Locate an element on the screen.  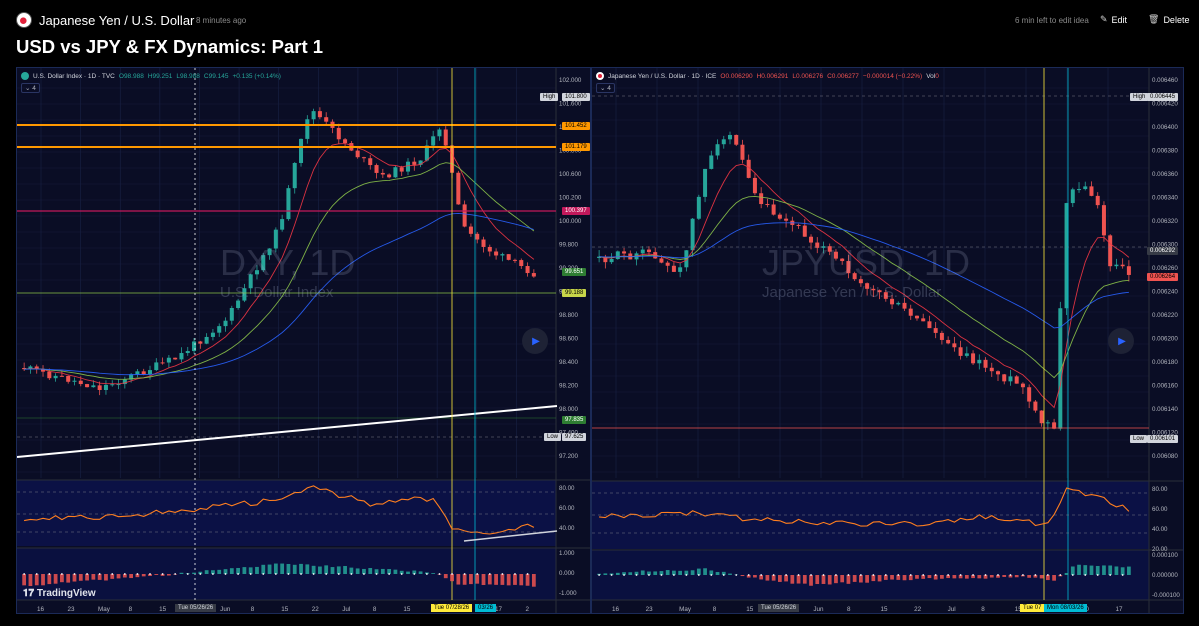
rsi-axis-tick: 80.00 is located at coordinates (1160, 489).